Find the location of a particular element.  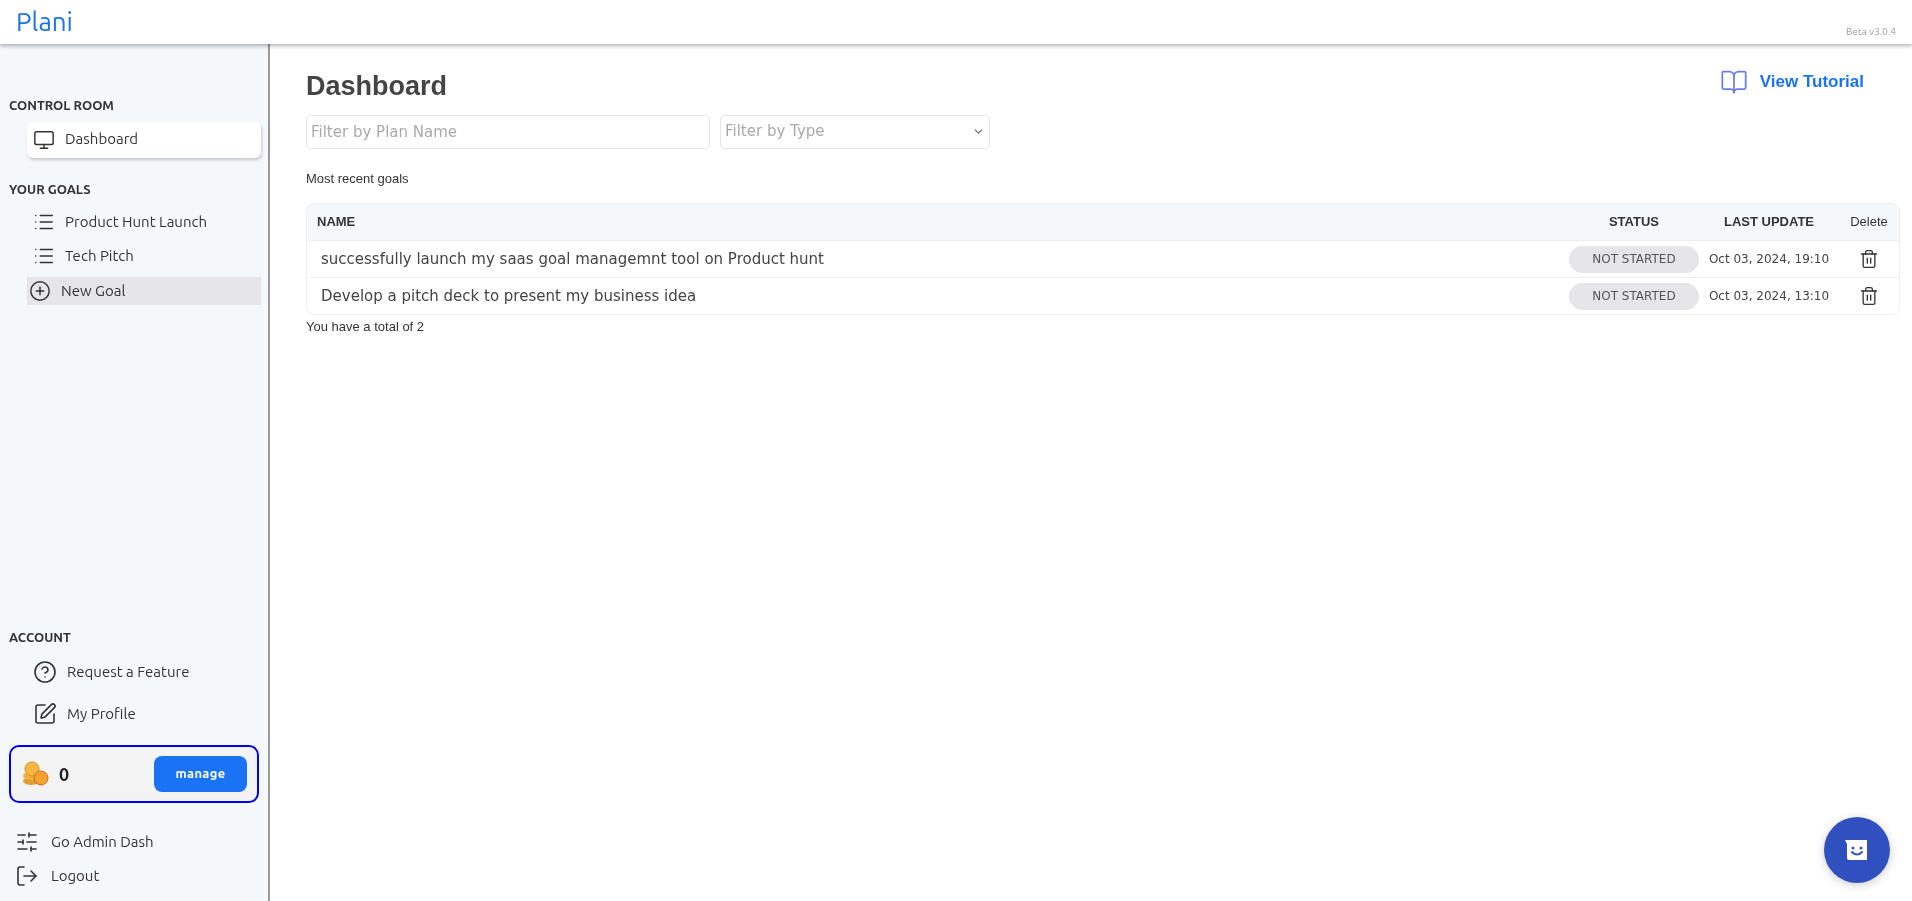

version-label: Beta v3.0.4 is located at coordinates (1871, 32).